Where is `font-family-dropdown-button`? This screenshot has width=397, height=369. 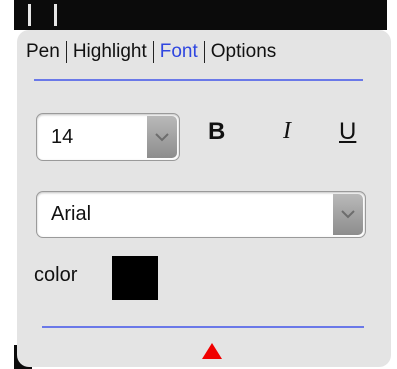
font-family-dropdown-button is located at coordinates (348, 214).